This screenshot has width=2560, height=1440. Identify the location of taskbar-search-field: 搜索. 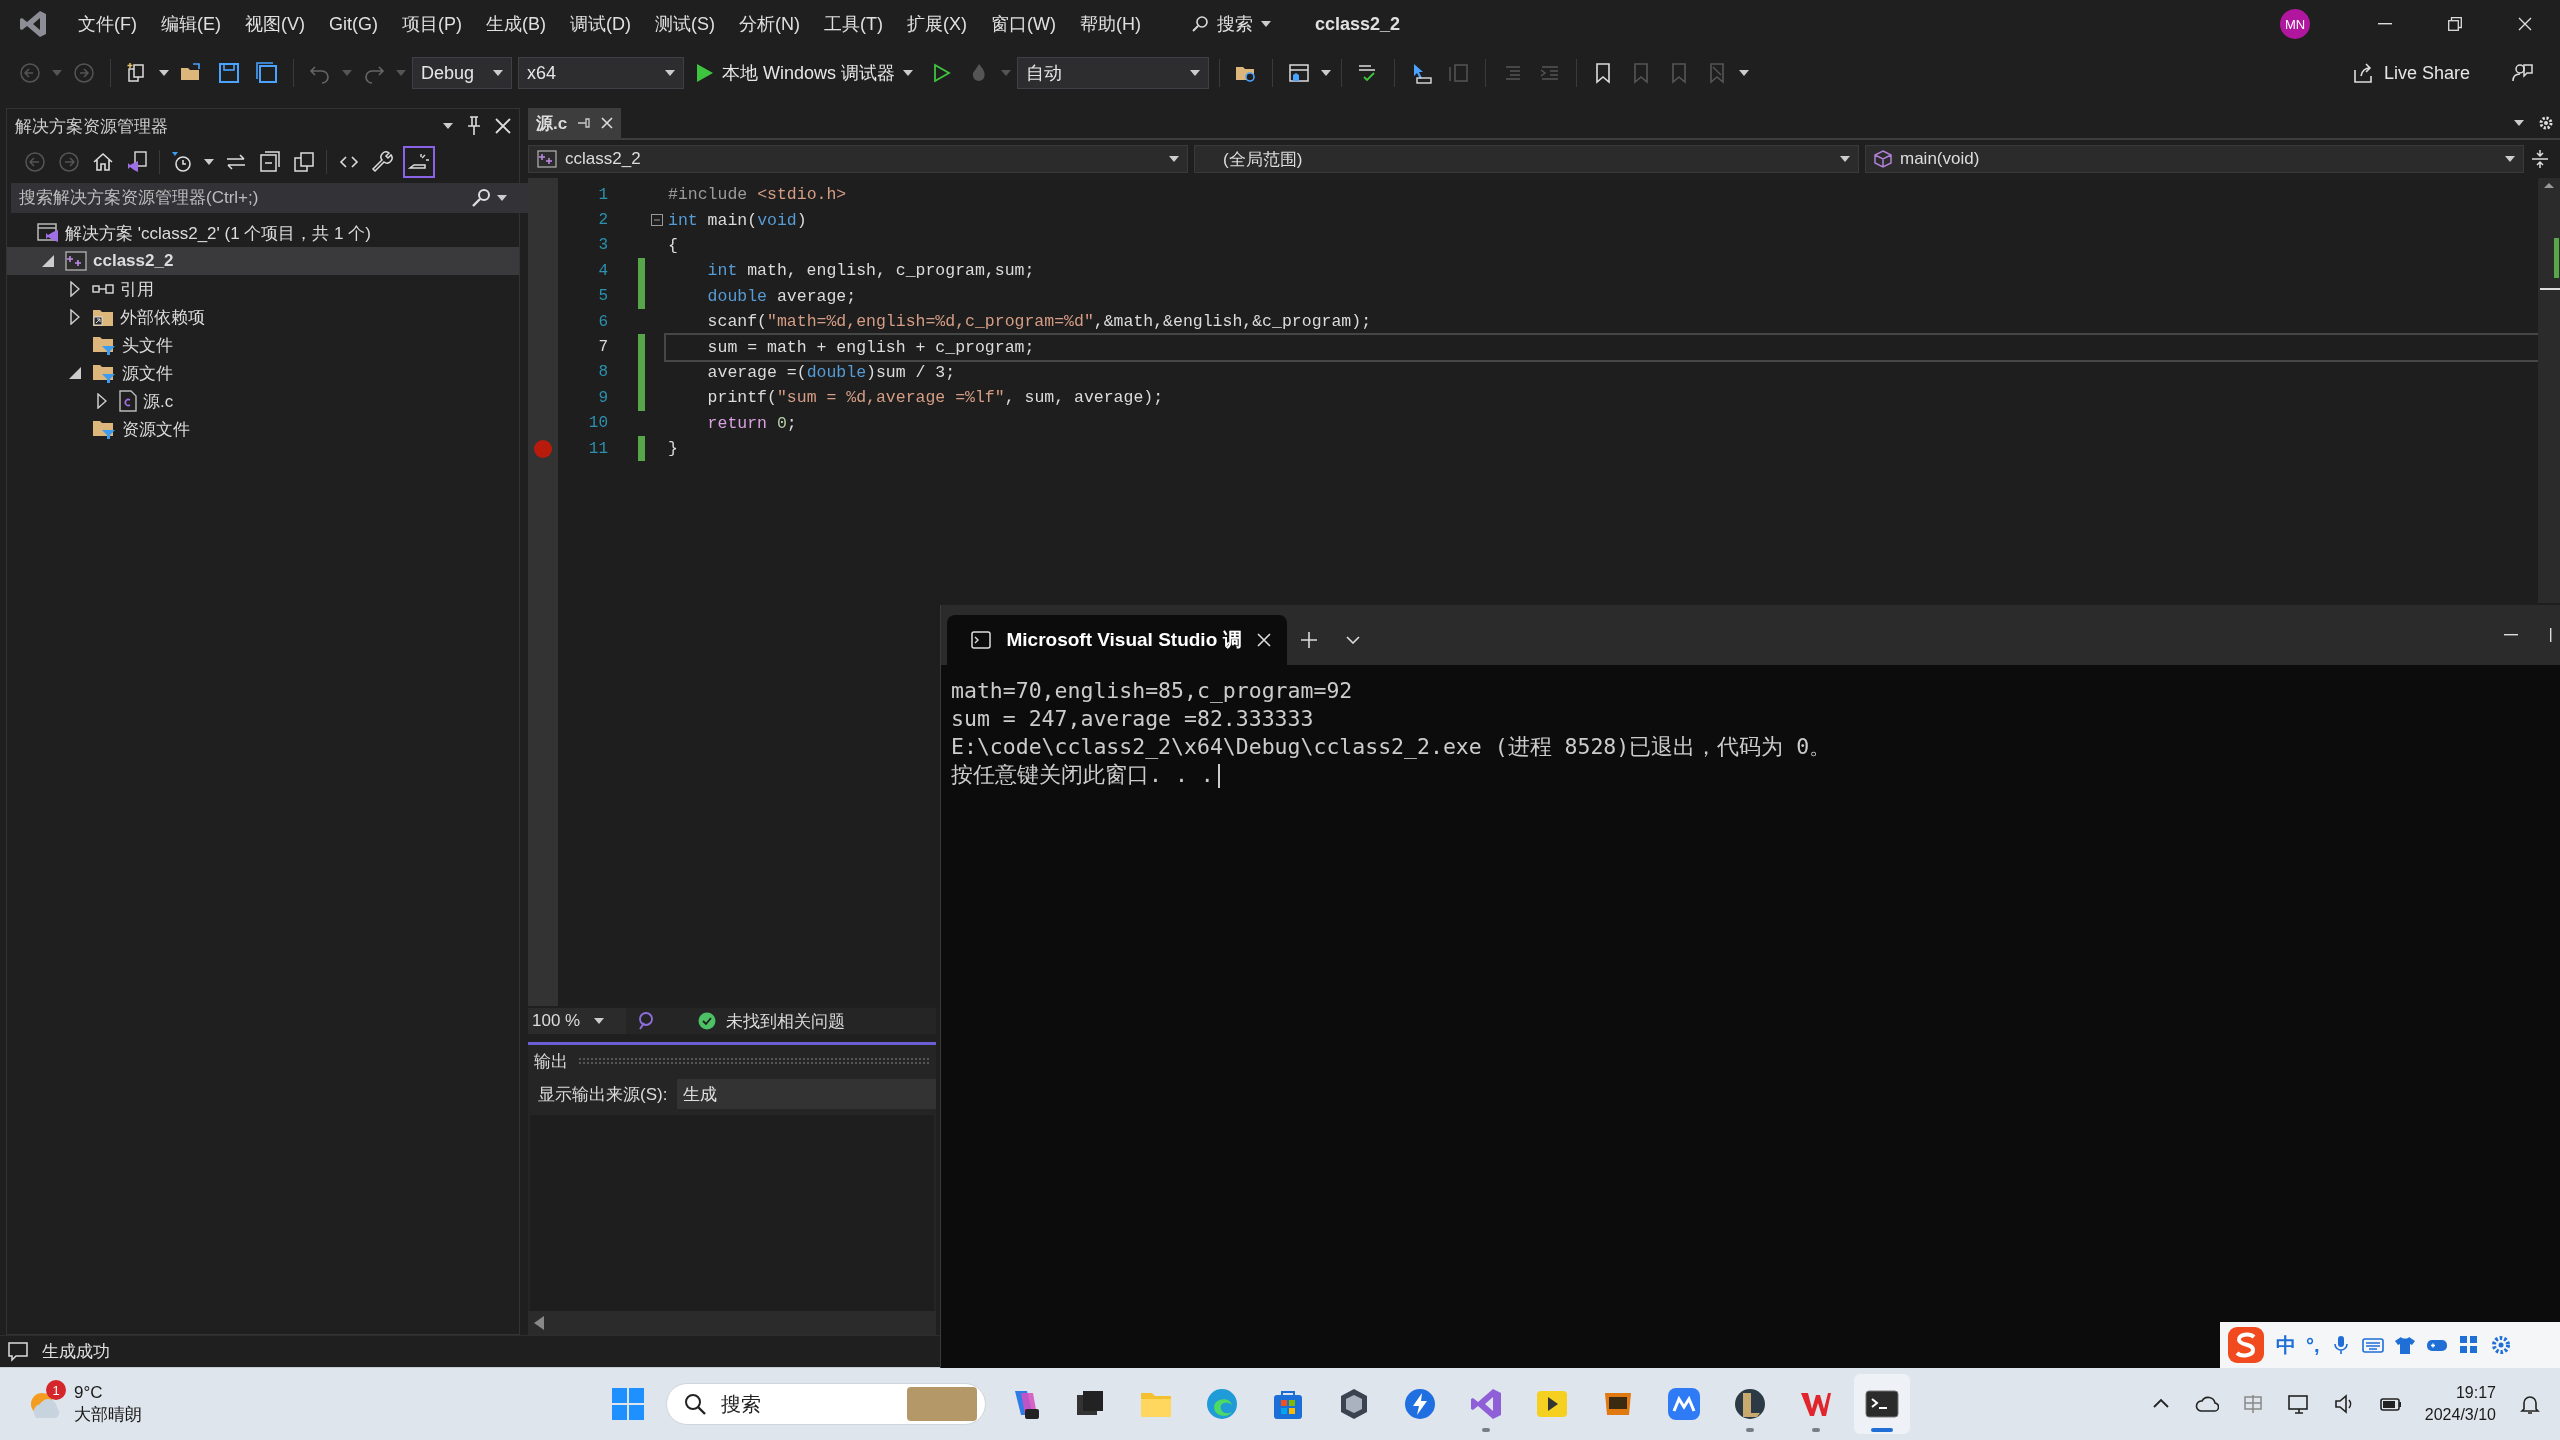
(826, 1404).